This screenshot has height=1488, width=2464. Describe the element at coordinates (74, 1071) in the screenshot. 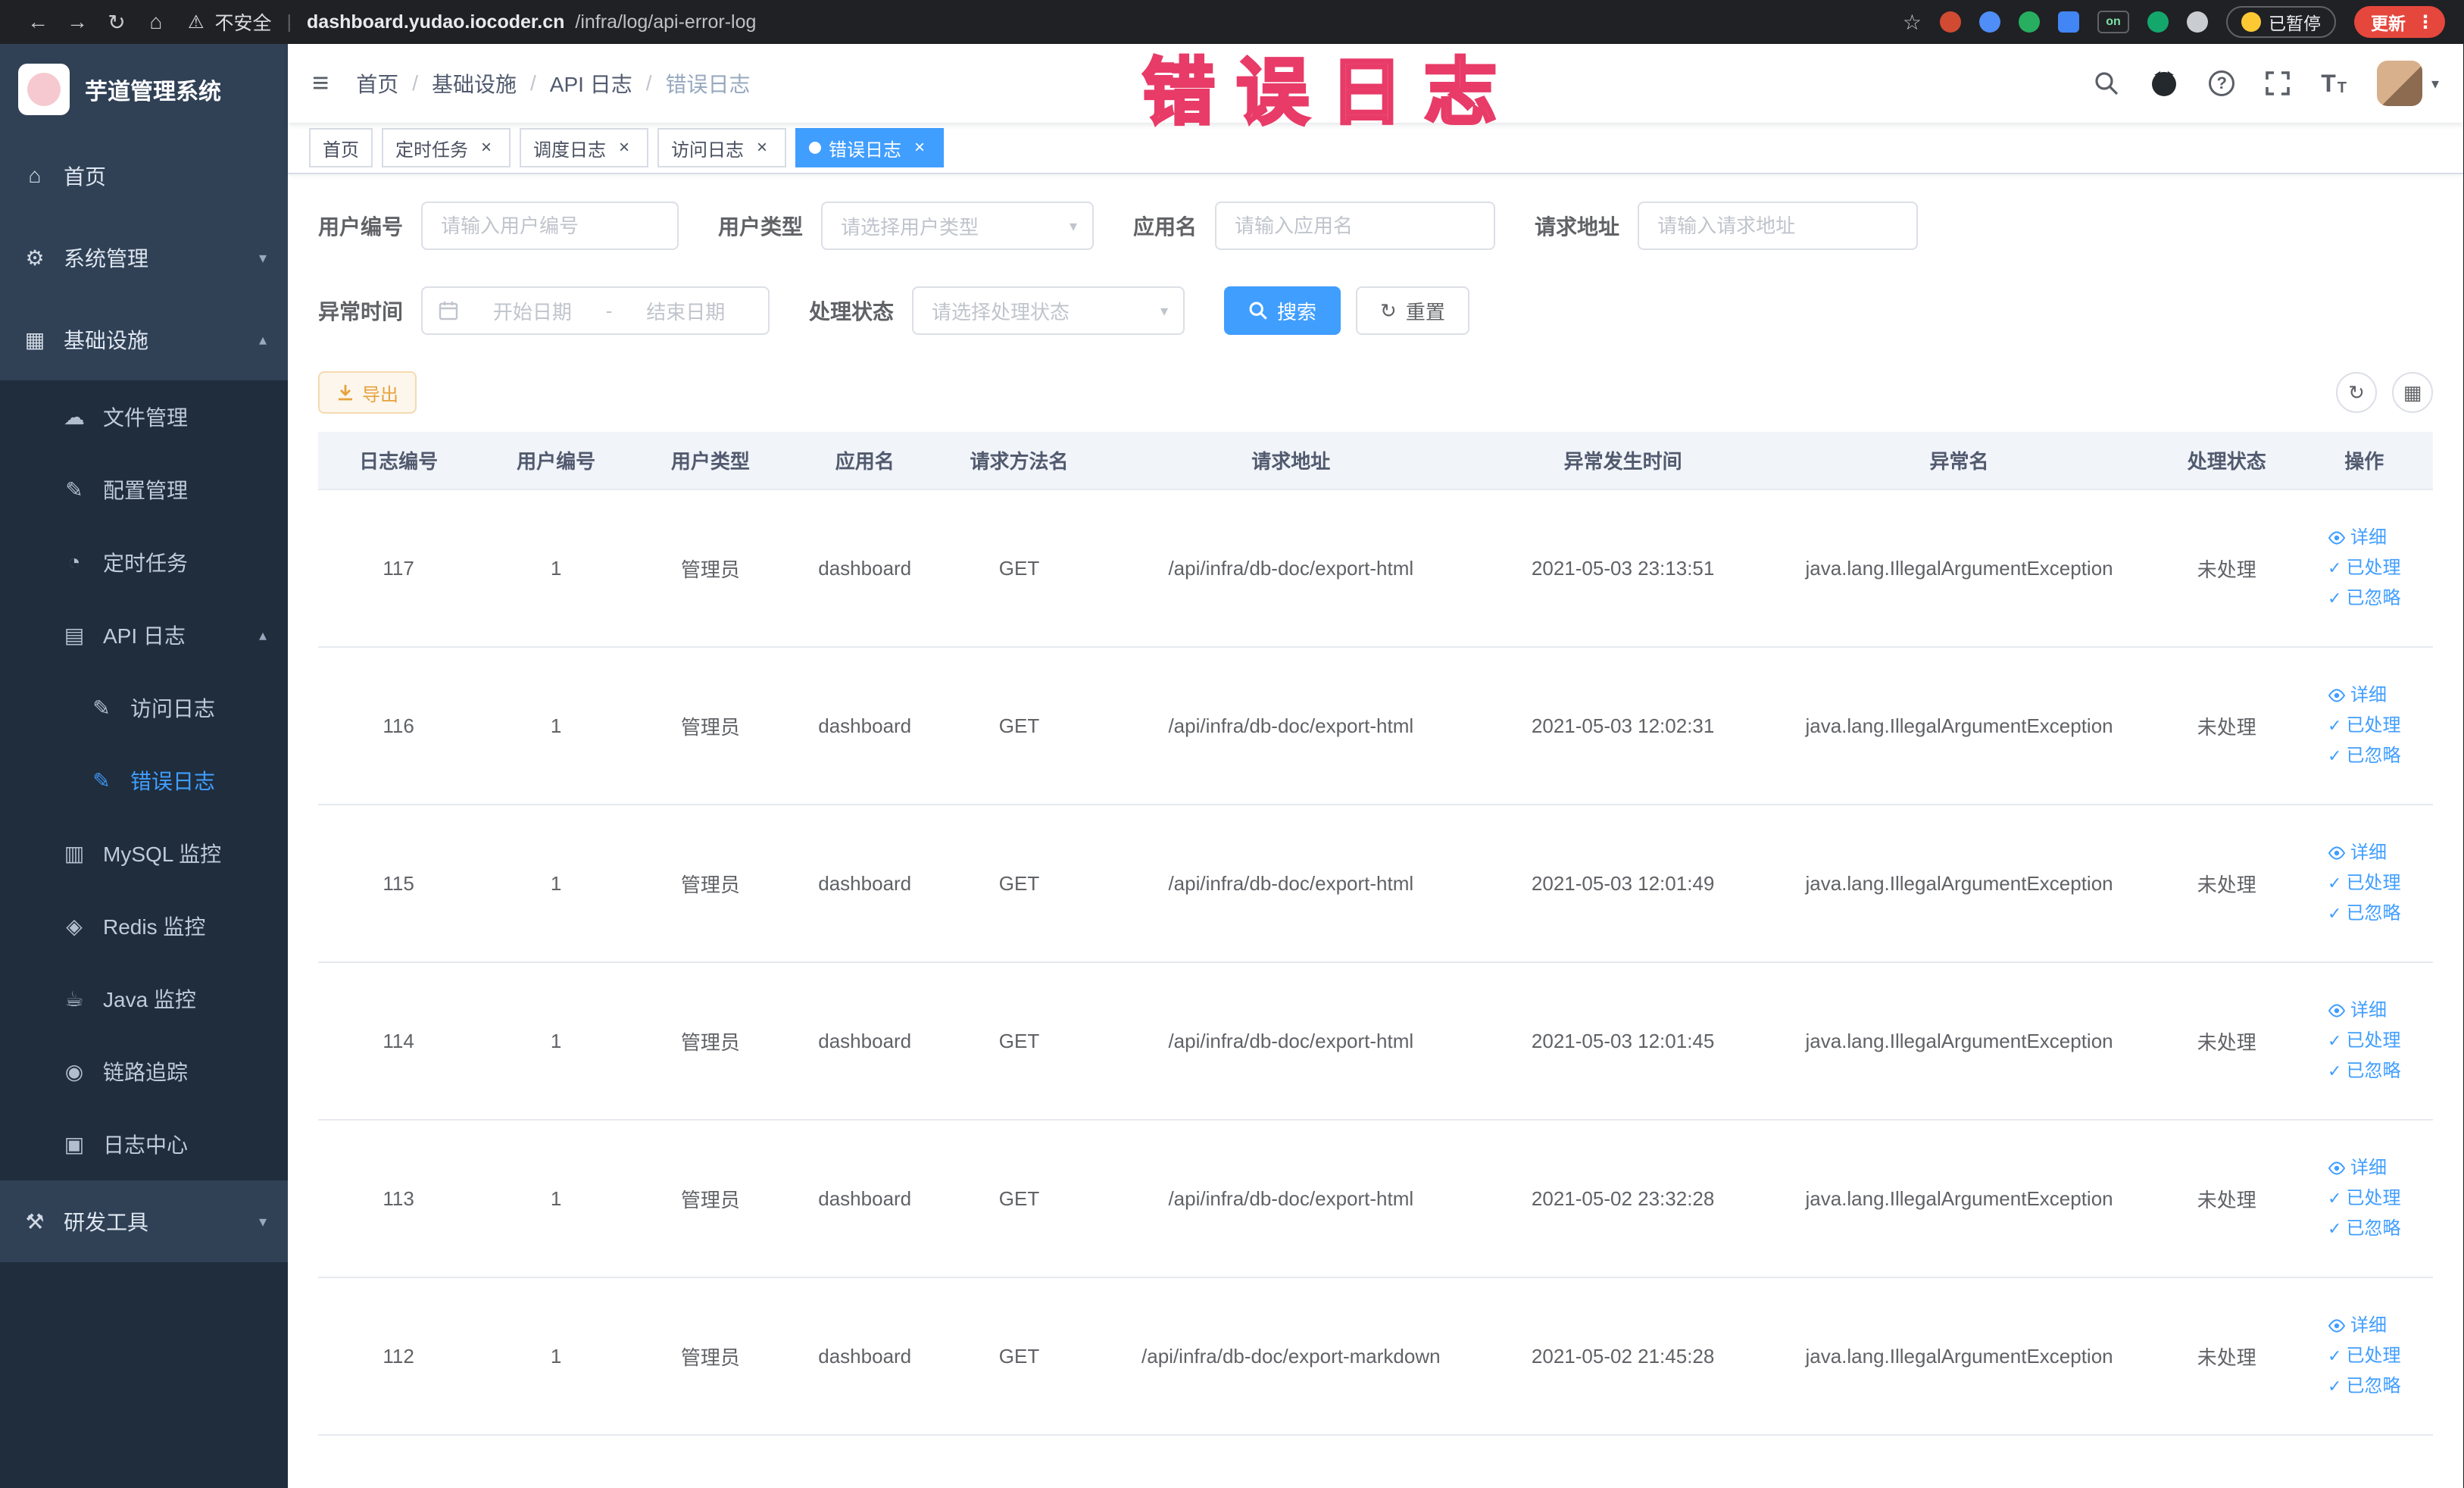

I see `eye-icon: ◉` at that location.